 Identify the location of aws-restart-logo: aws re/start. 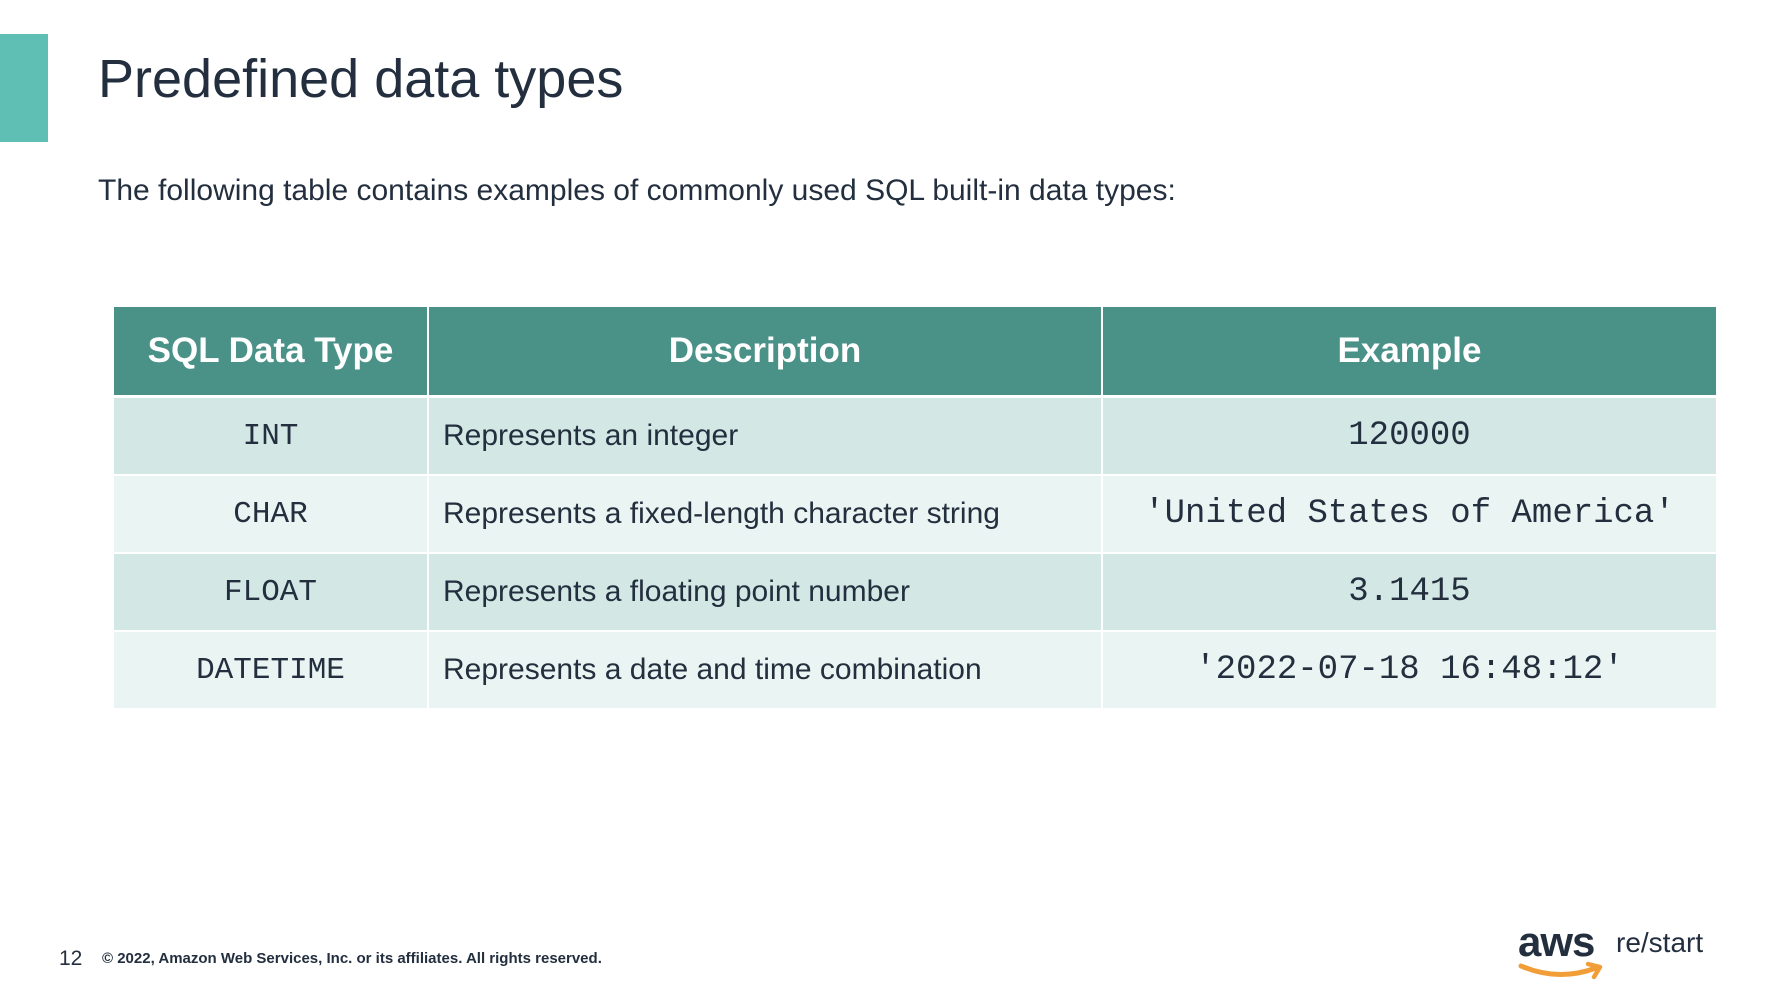
(1613, 951).